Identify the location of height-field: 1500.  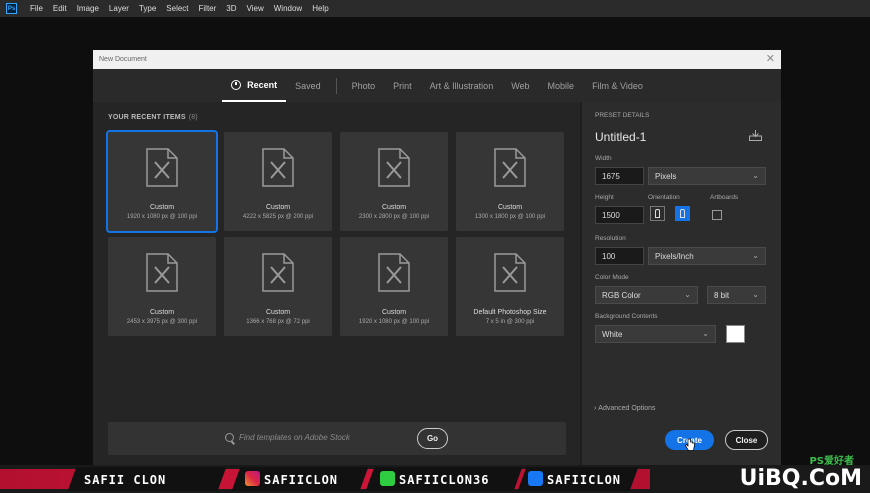
(619, 215).